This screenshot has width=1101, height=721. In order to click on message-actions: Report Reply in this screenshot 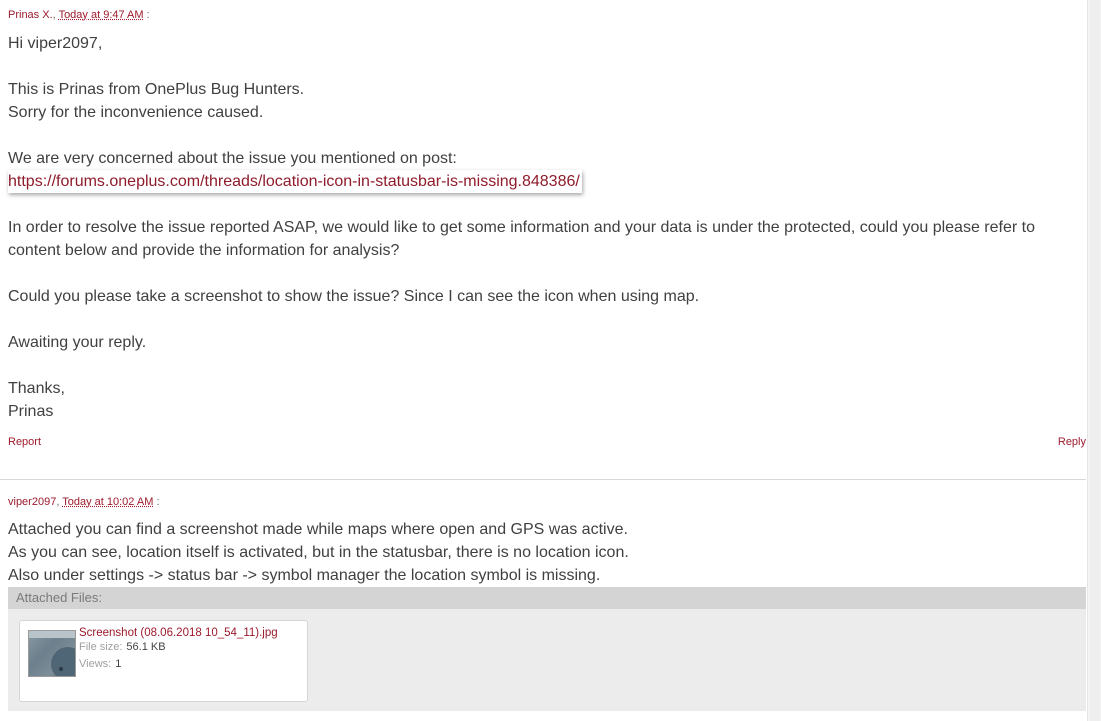, I will do `click(547, 443)`.